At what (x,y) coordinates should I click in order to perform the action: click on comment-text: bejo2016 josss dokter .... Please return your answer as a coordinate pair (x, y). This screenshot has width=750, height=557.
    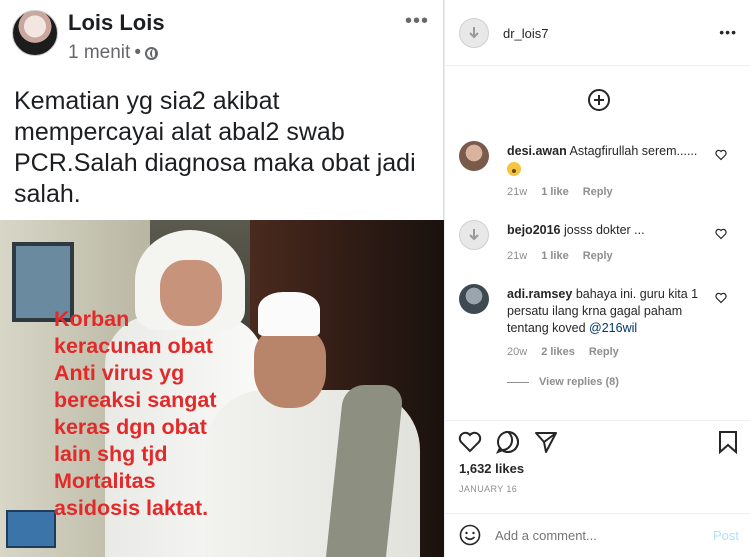
    Looking at the image, I should click on (609, 230).